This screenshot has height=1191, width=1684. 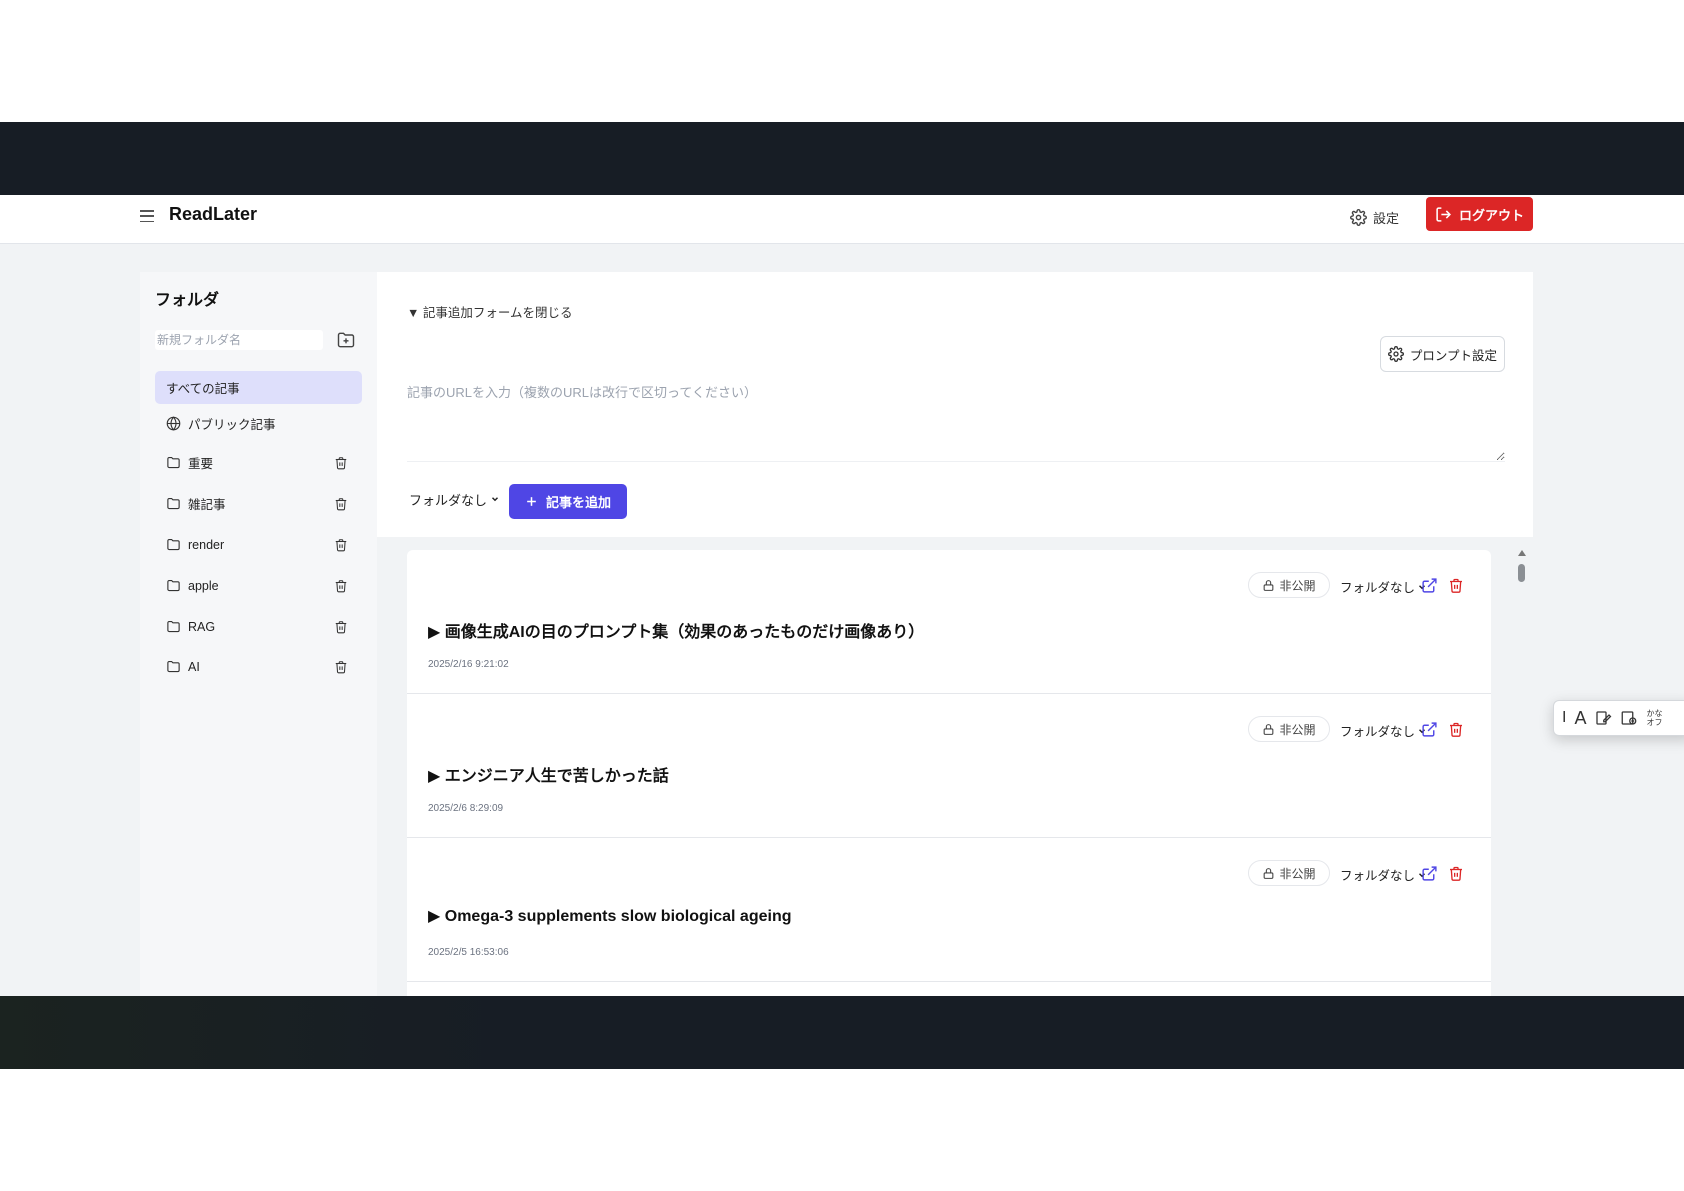 What do you see at coordinates (531, 501) in the screenshot?
I see `plus-icon` at bounding box center [531, 501].